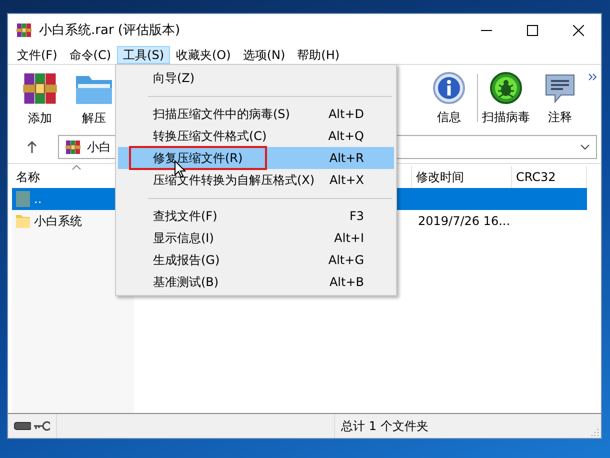 The image size is (610, 458). I want to click on status-text: 总计 1 个文件夹, so click(384, 426).